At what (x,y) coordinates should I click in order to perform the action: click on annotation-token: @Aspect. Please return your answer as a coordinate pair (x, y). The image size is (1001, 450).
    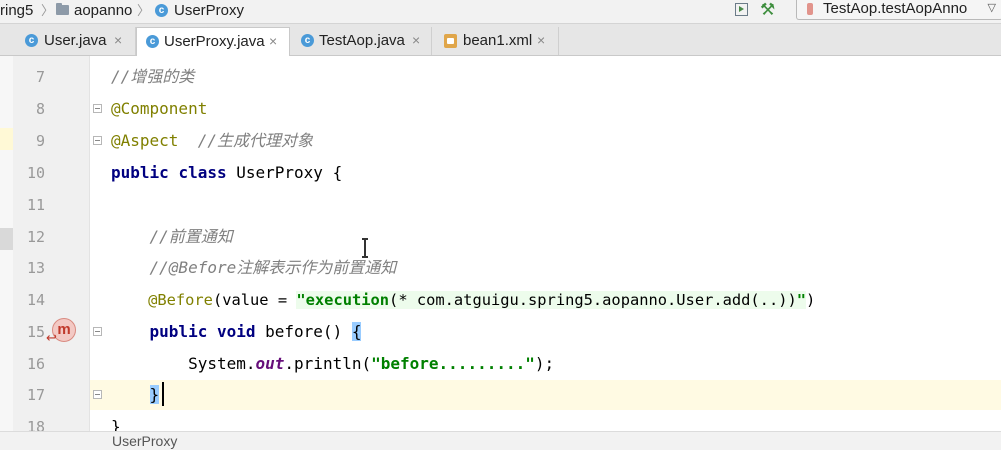
    Looking at the image, I should click on (145, 140).